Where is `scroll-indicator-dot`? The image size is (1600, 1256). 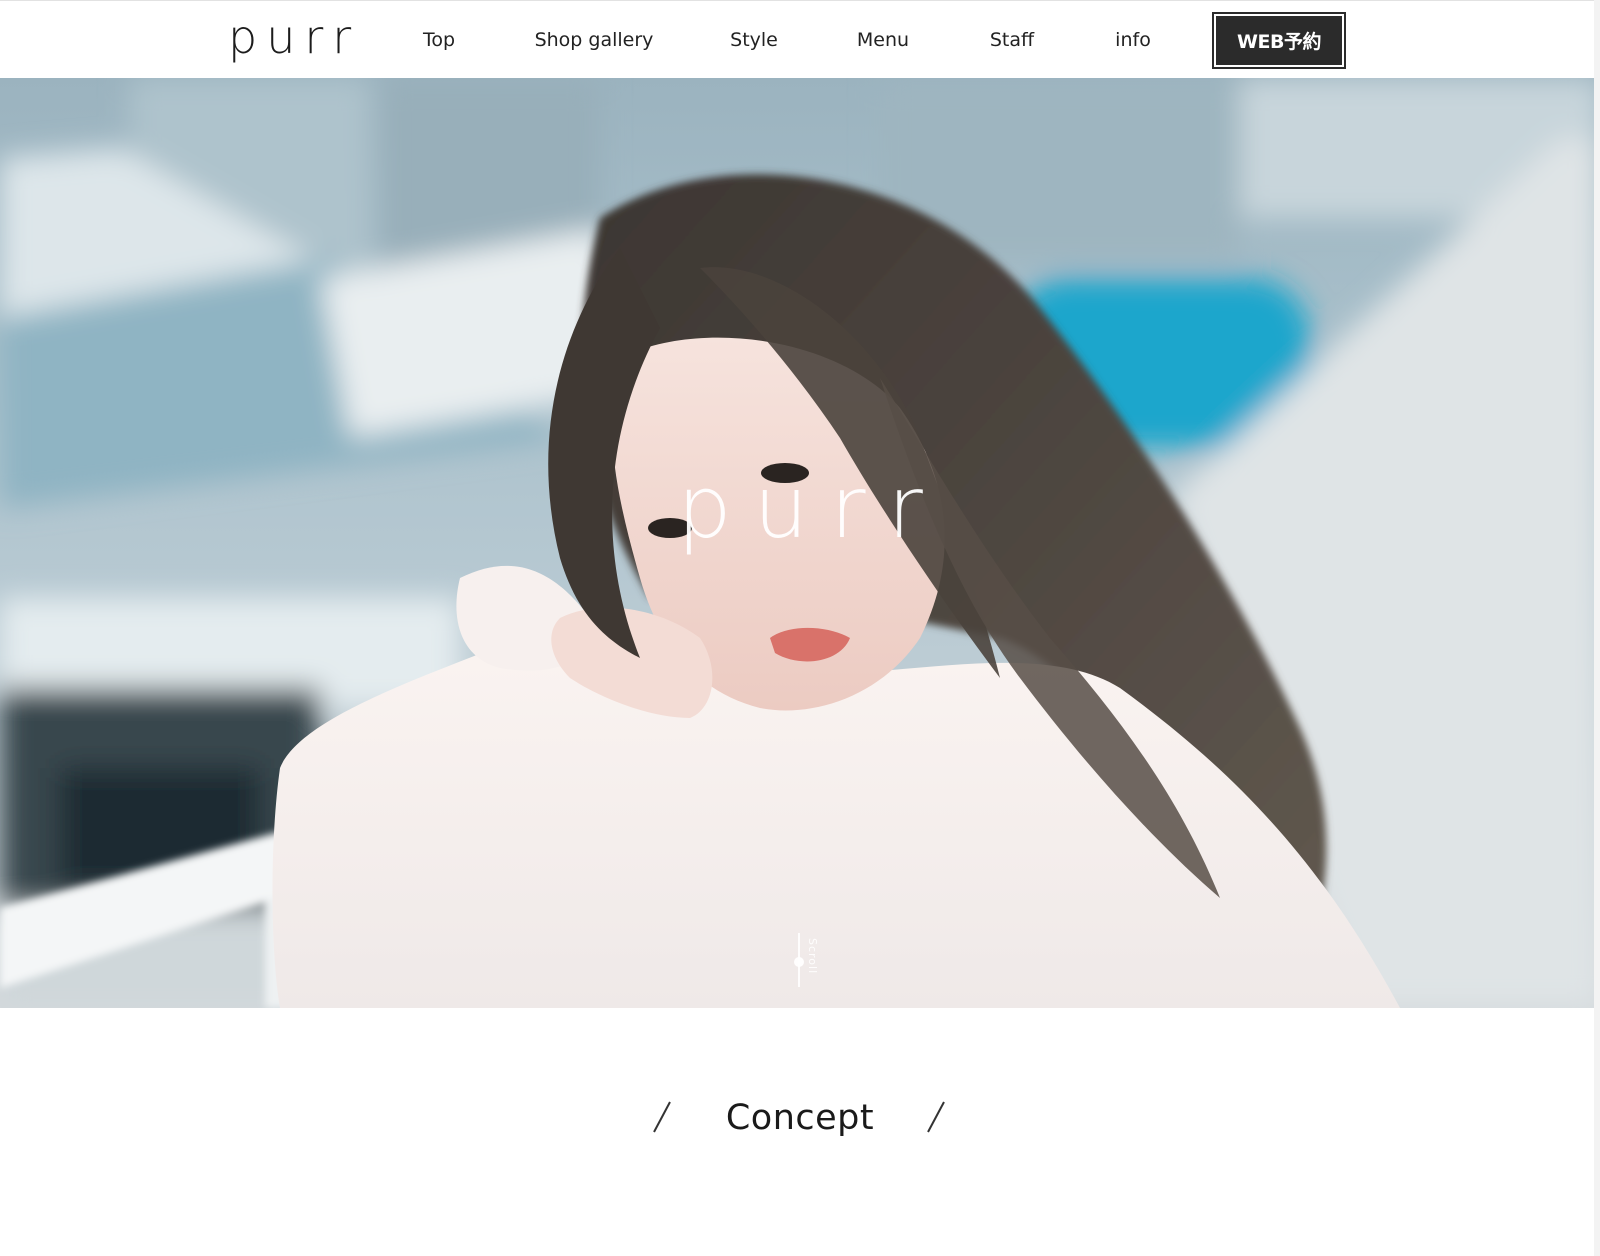
scroll-indicator-dot is located at coordinates (799, 962).